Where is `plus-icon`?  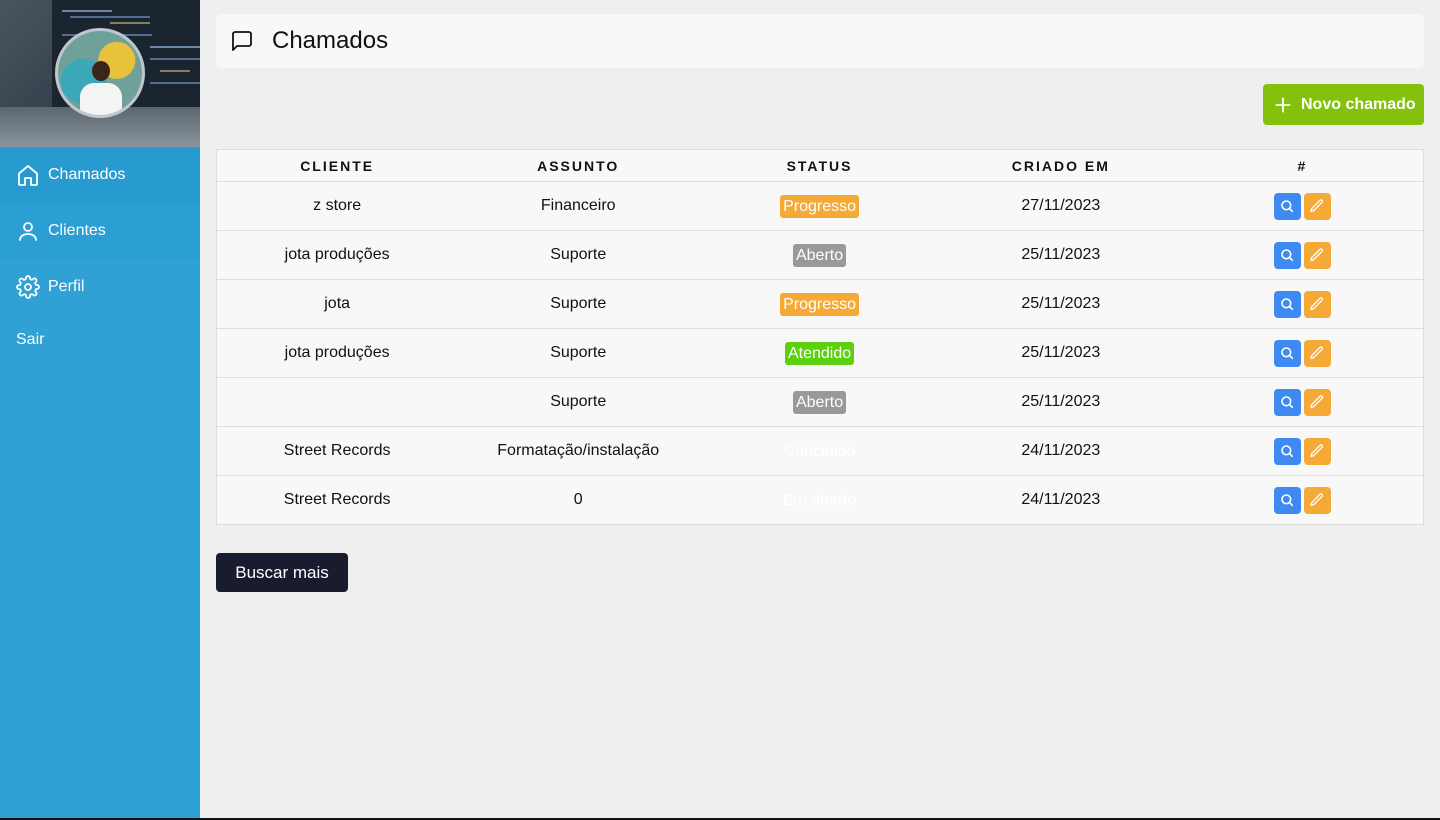
plus-icon is located at coordinates (1283, 104).